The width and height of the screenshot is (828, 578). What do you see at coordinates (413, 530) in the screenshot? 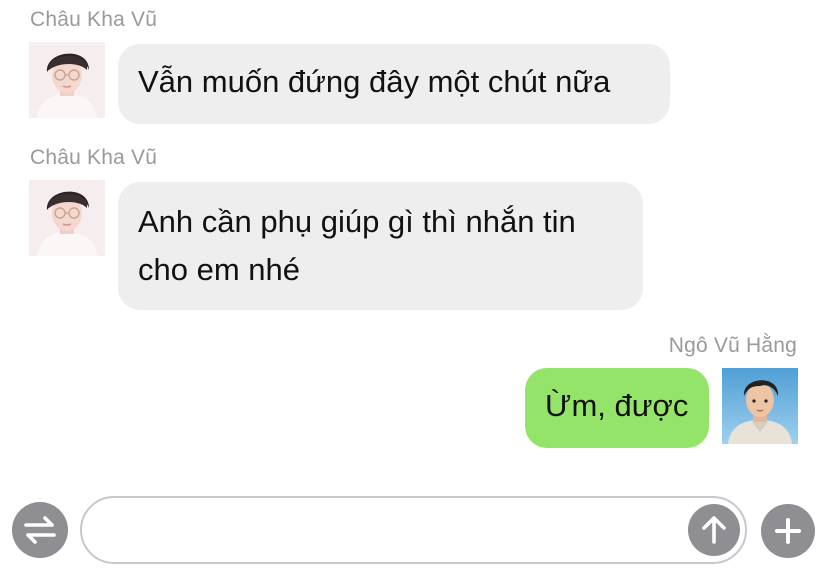
I see `message-input` at bounding box center [413, 530].